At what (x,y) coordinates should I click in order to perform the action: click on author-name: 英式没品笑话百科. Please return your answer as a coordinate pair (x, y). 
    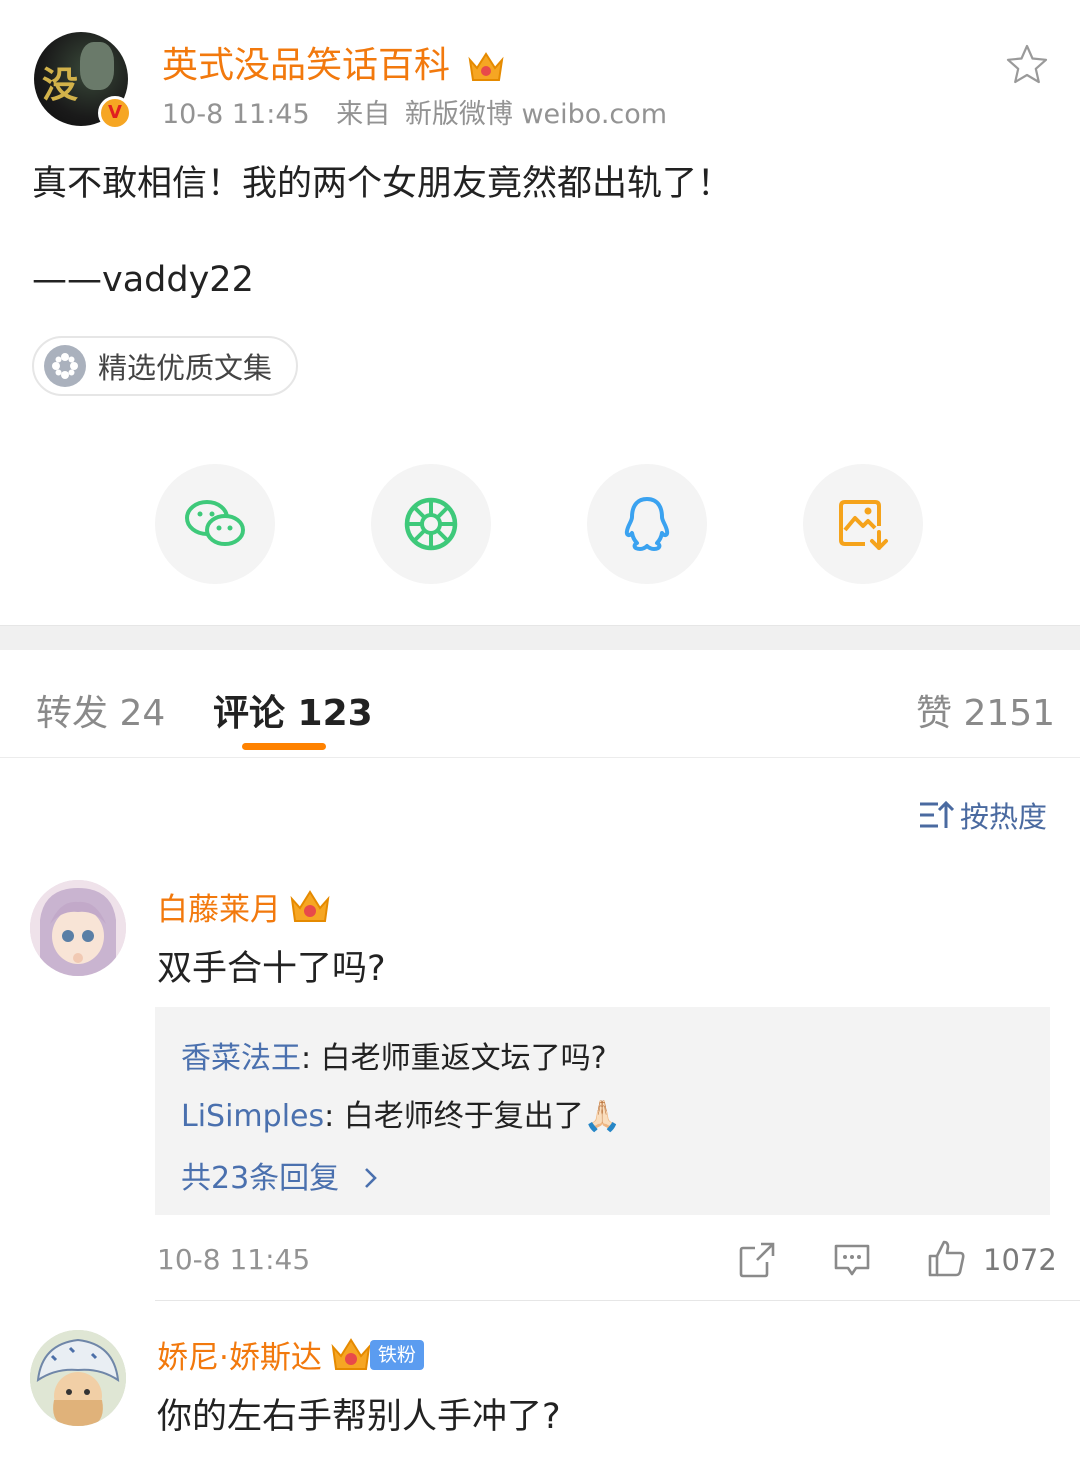
    Looking at the image, I should click on (333, 62).